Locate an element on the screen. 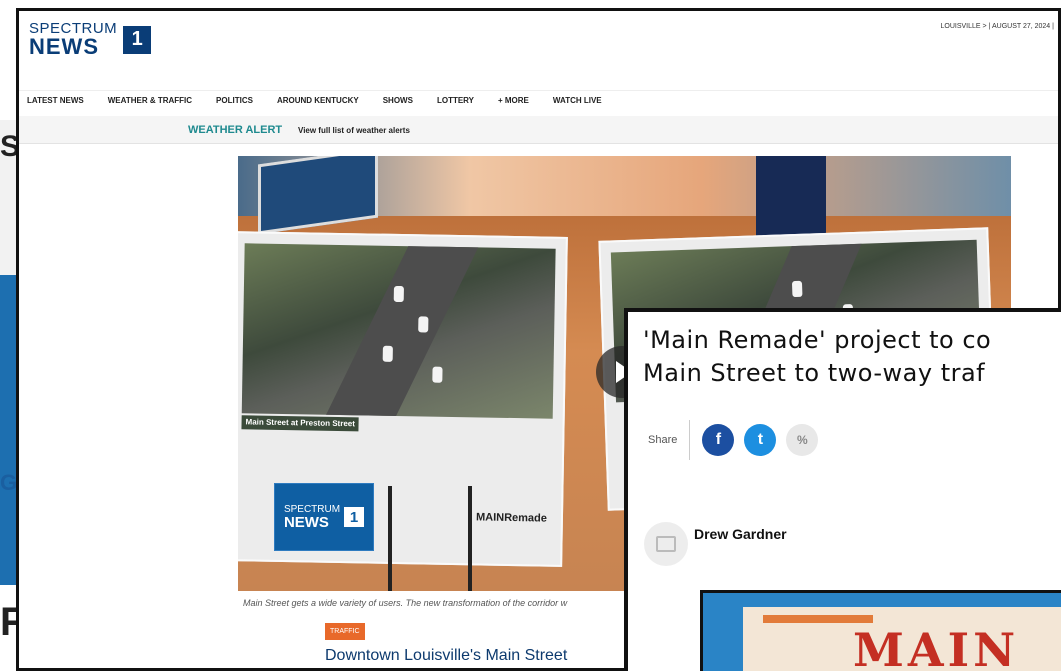 The width and height of the screenshot is (1061, 671). facebook-icon: f is located at coordinates (718, 440).